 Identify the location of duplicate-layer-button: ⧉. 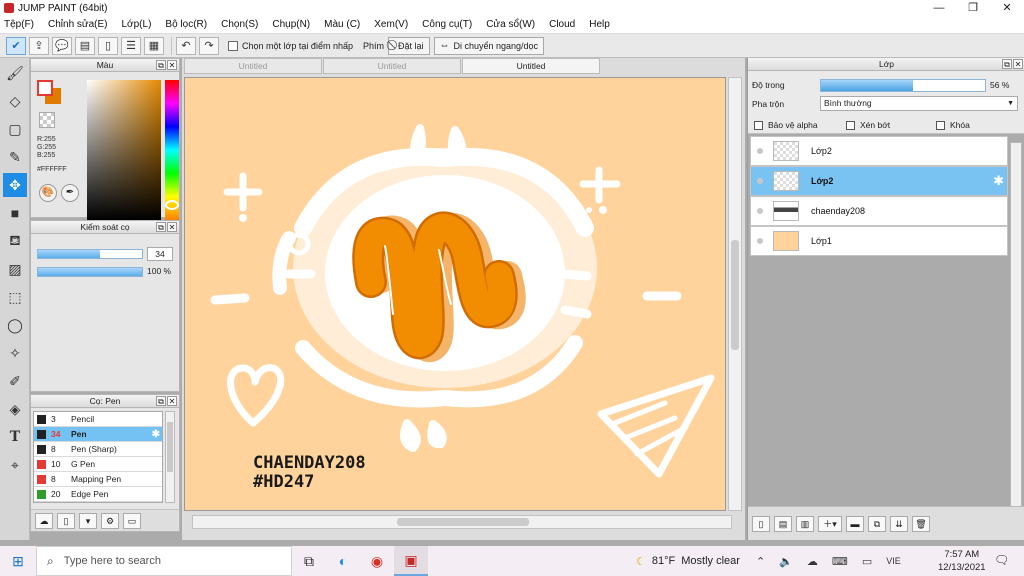
(877, 523).